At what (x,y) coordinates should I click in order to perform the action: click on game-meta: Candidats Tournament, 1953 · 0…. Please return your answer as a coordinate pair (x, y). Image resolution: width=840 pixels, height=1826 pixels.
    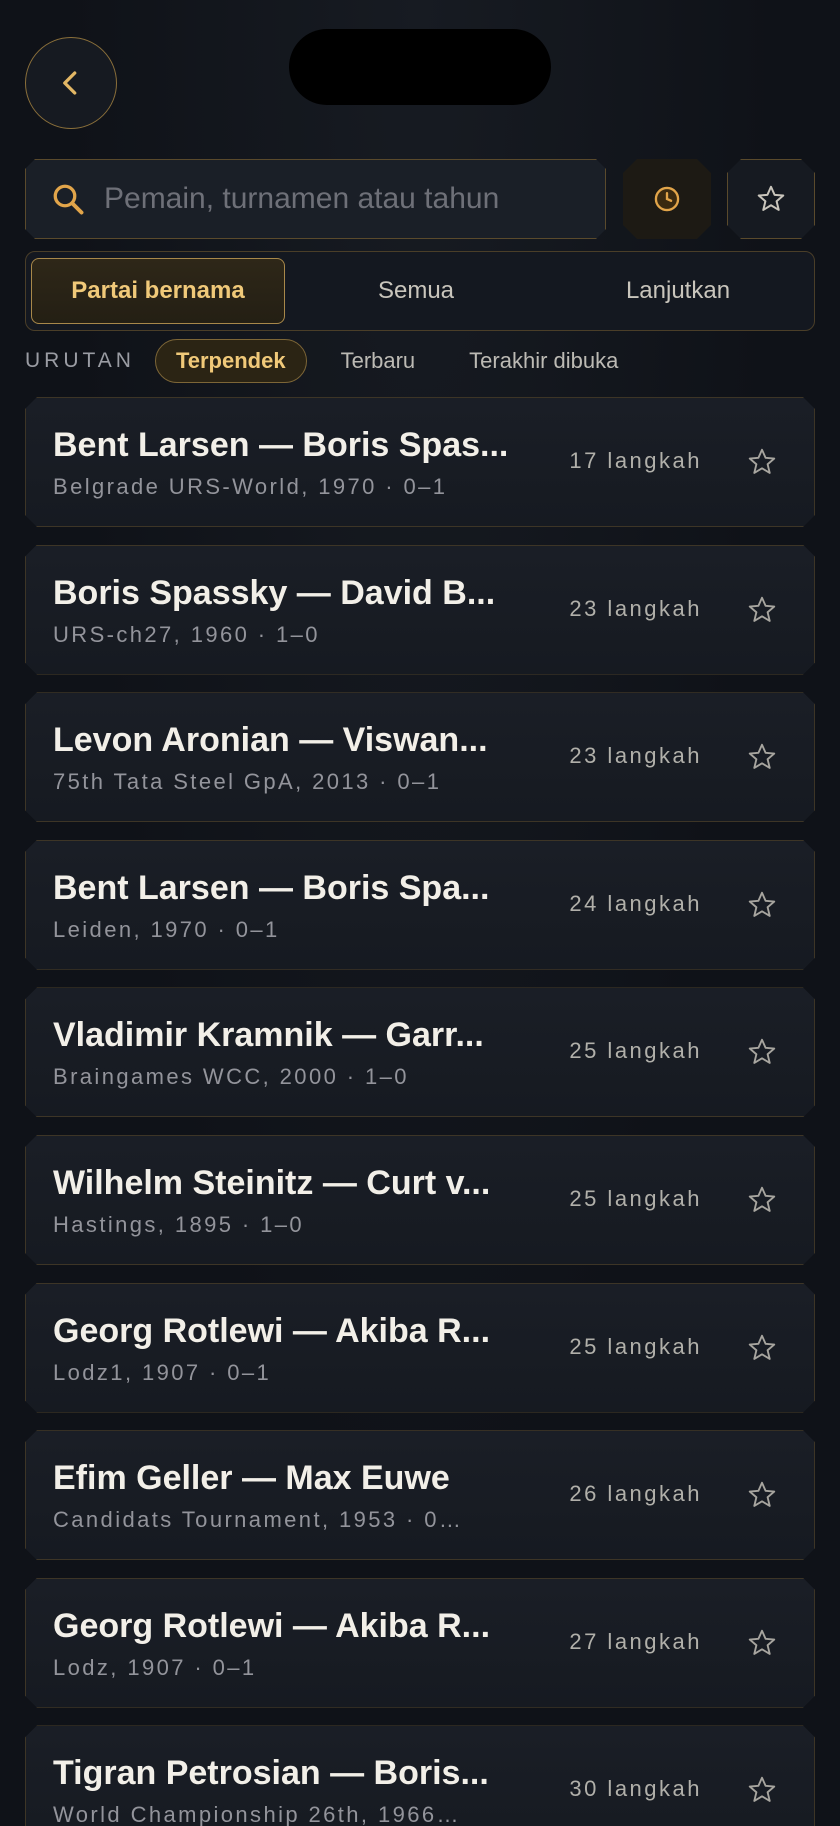
    Looking at the image, I should click on (258, 1520).